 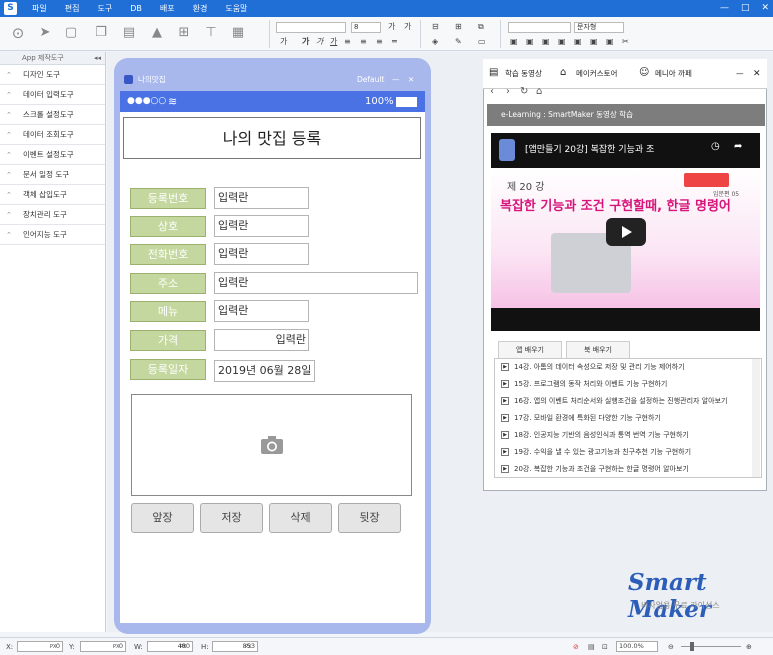 I want to click on menu-deploy: 배포, so click(x=167, y=8).